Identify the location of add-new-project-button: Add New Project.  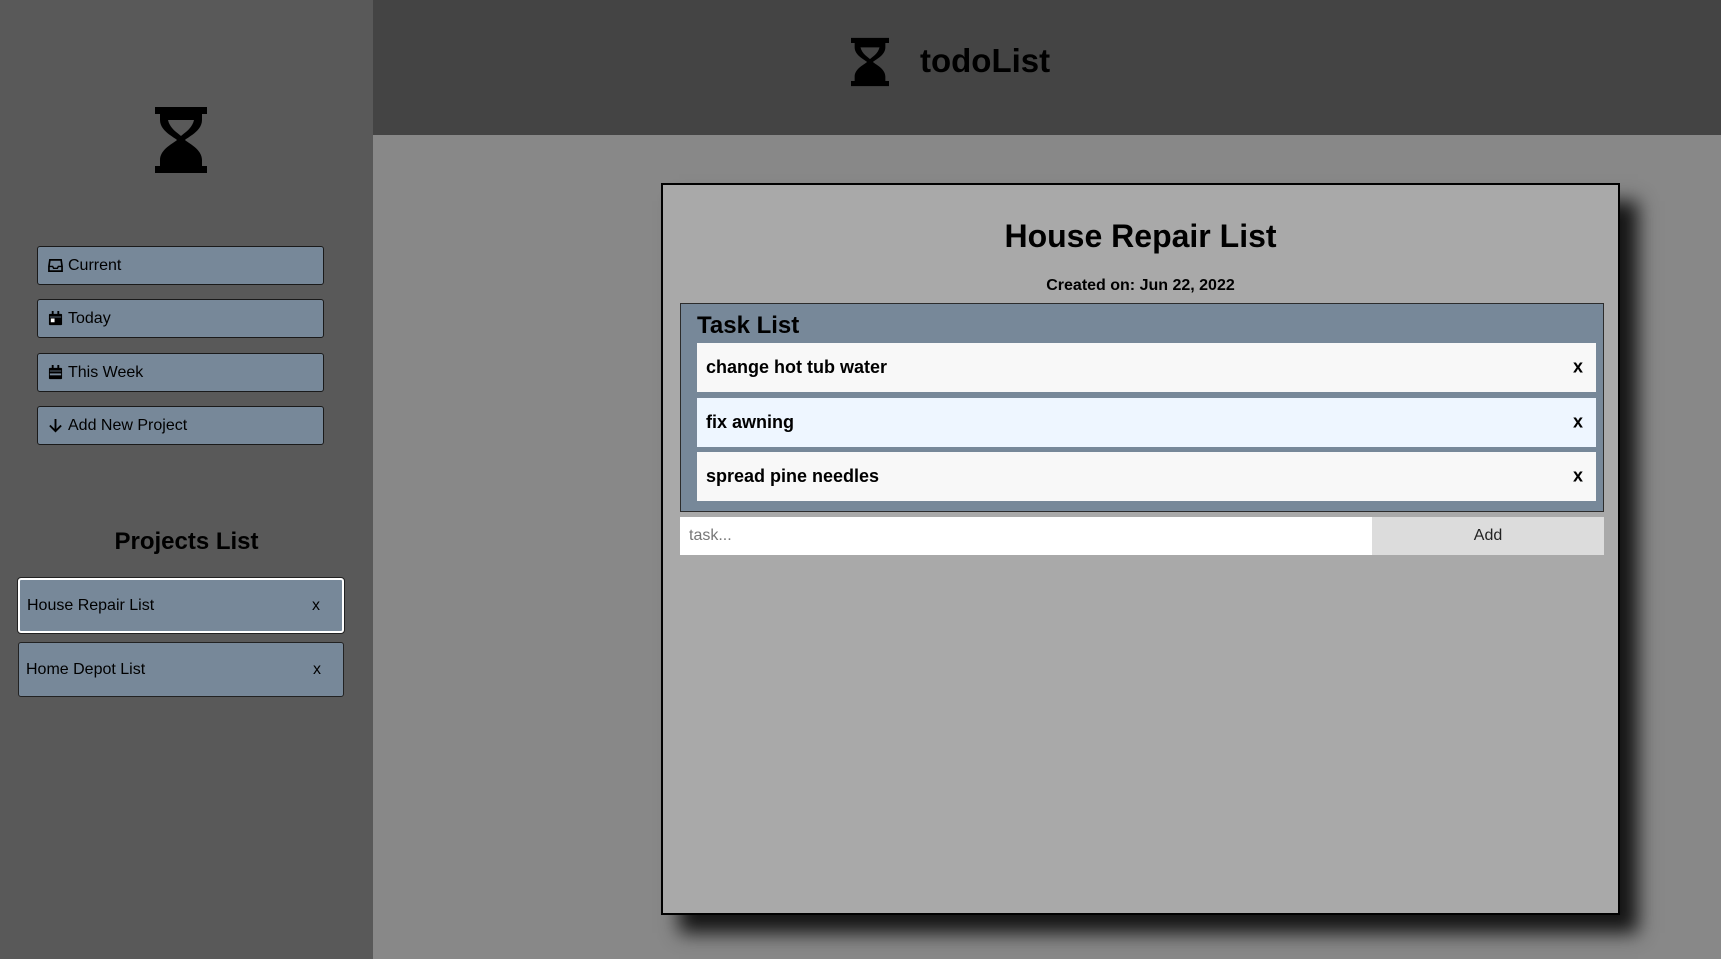
(180, 425).